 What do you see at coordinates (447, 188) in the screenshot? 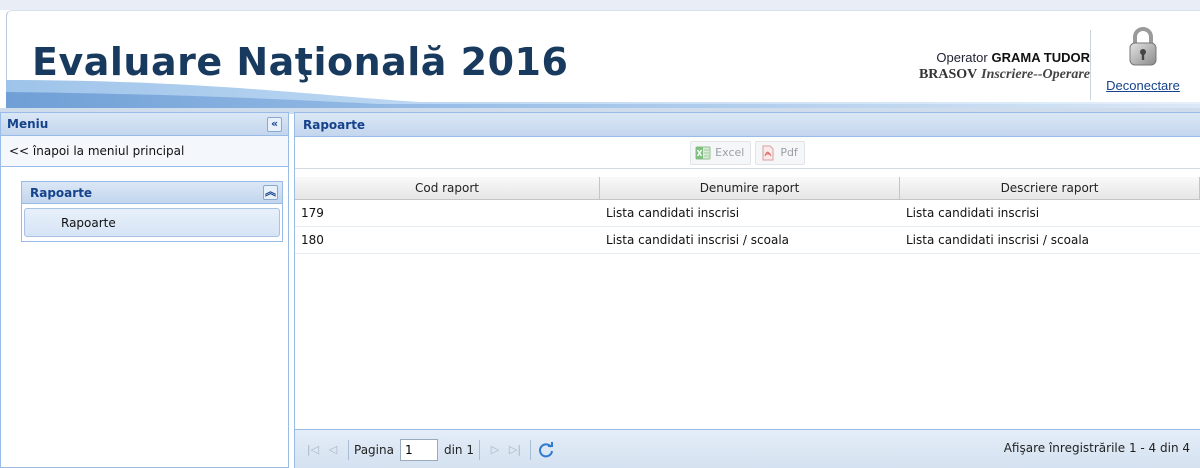
I see `column-header-code: Cod raport` at bounding box center [447, 188].